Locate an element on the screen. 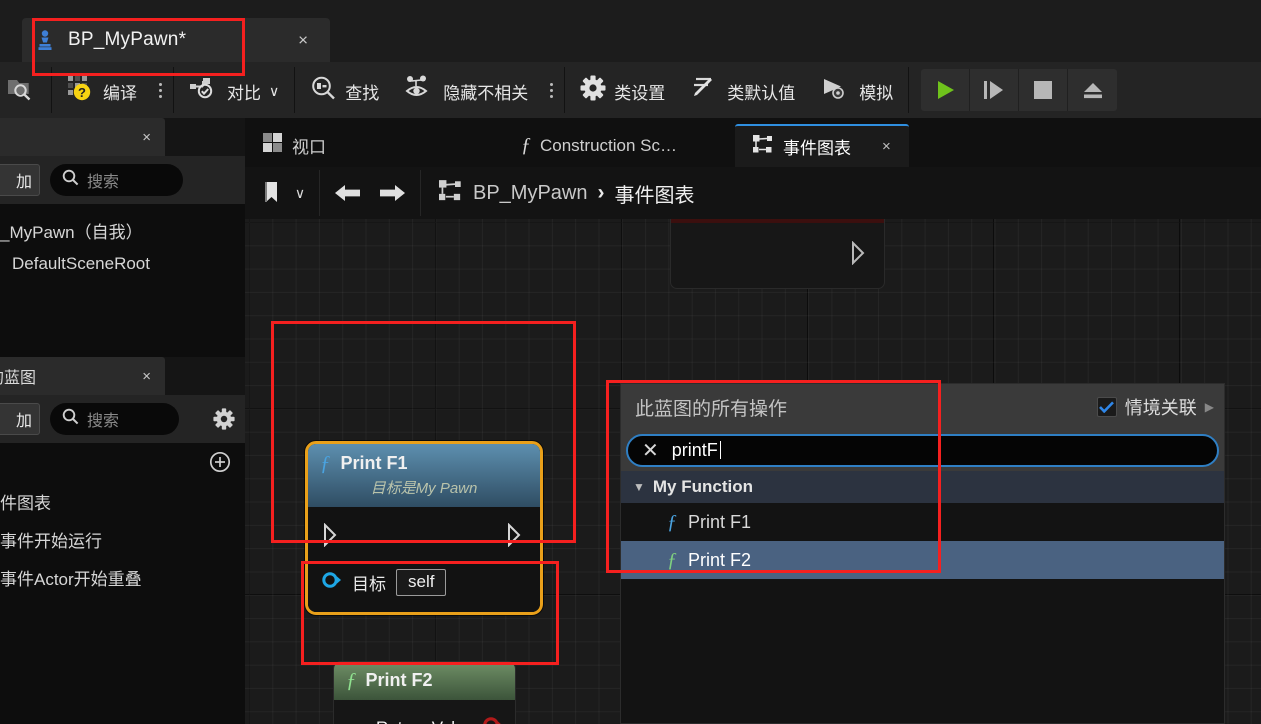  components-search-input: 搜索 is located at coordinates (116, 180).